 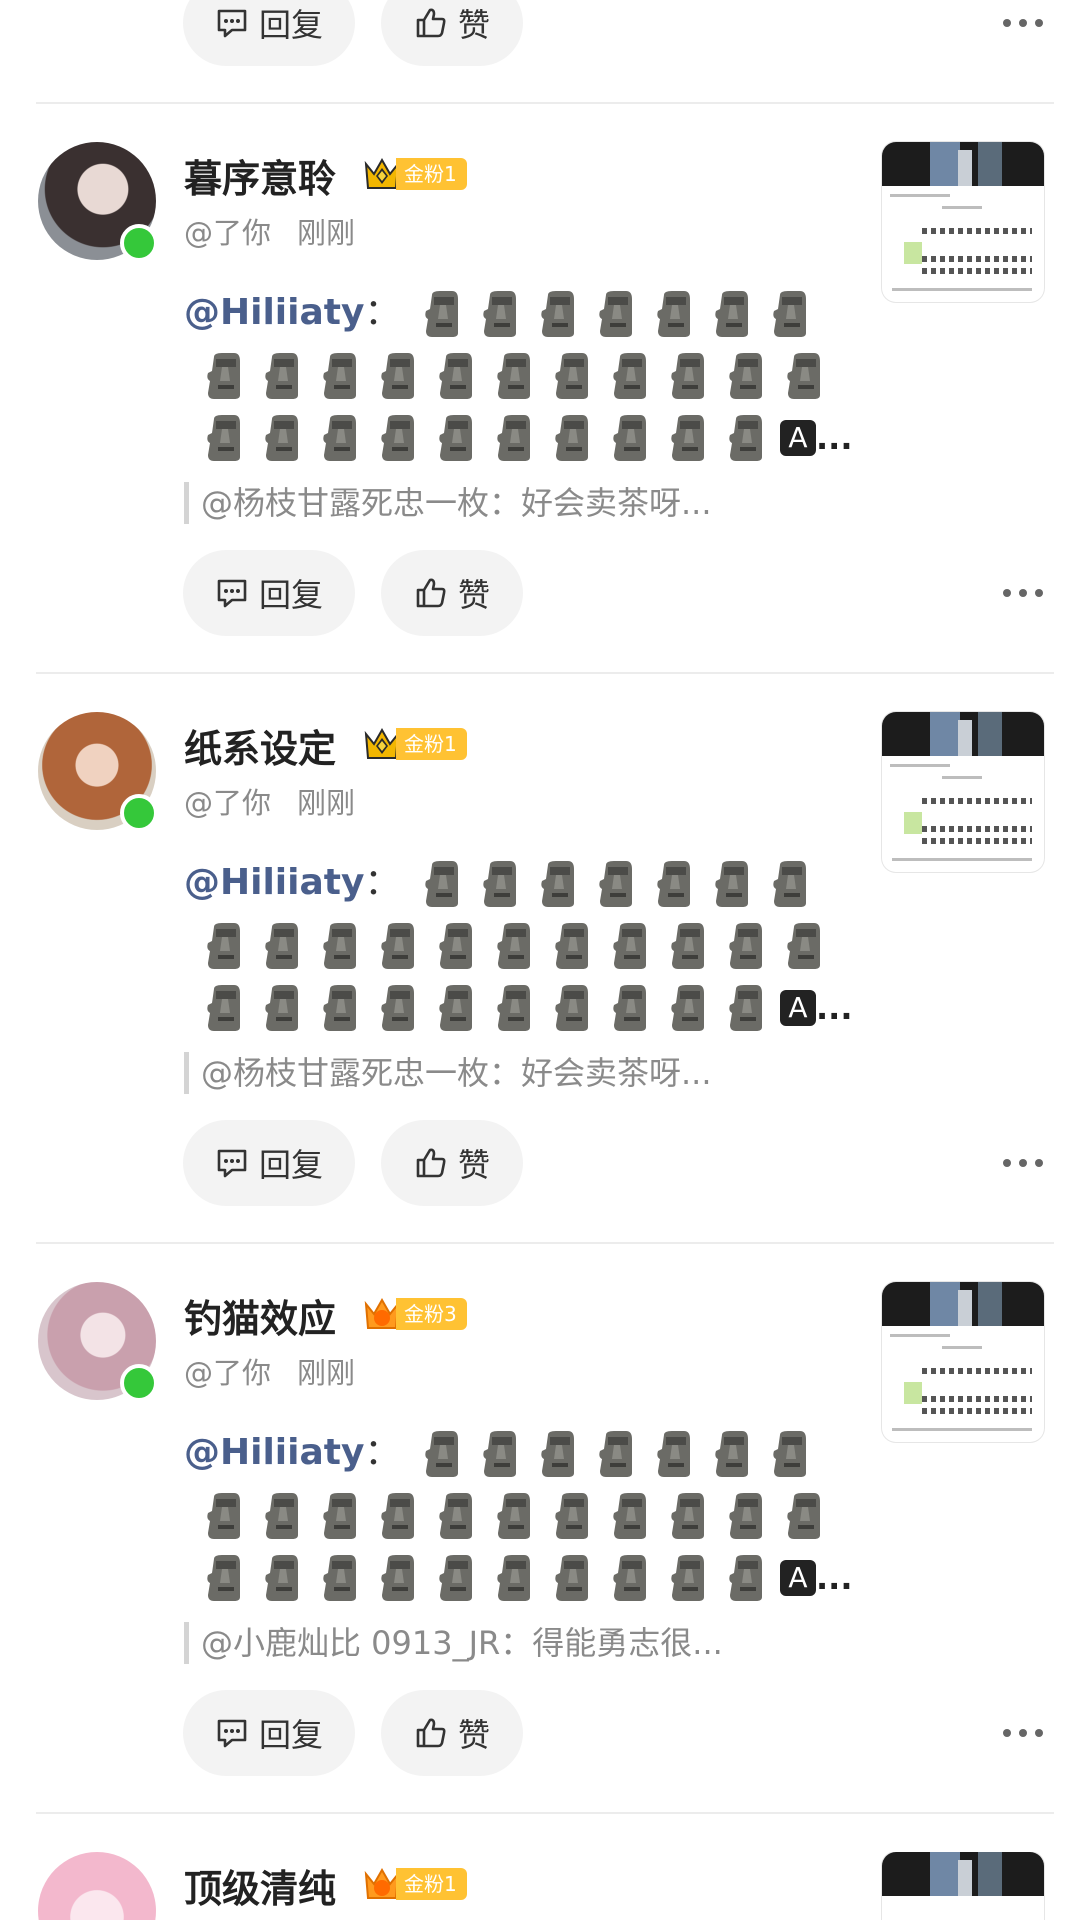 What do you see at coordinates (540, 1886) in the screenshot?
I see `comment-item: 顶级清纯 金粉1` at bounding box center [540, 1886].